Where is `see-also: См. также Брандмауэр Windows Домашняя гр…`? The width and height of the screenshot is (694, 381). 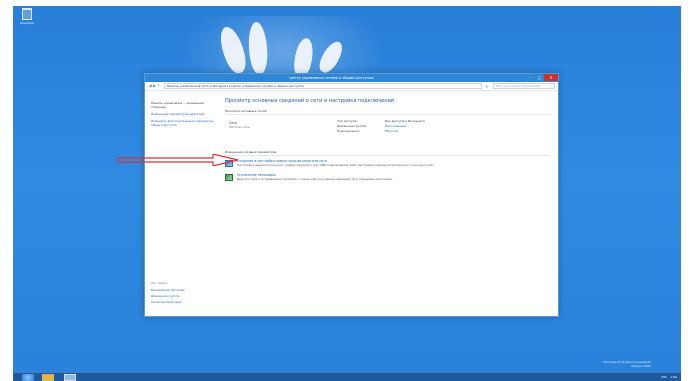
see-also: См. также Брандмауэр Windows Домашняя гр… is located at coordinates (182, 293).